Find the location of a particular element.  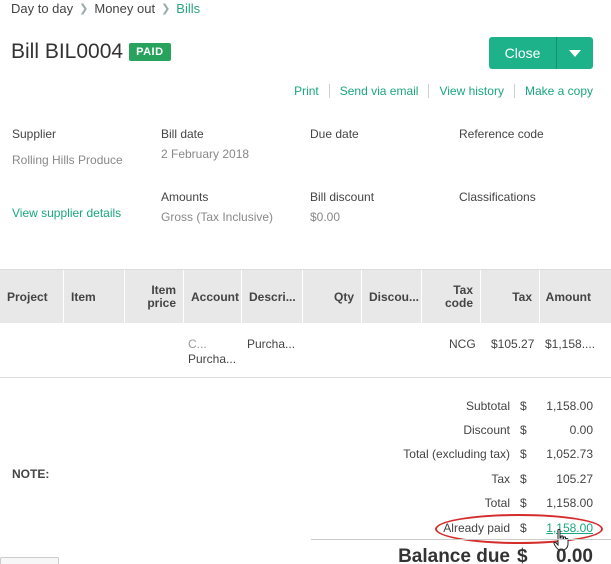

breadcrumb-money-out: Money out is located at coordinates (124, 8).